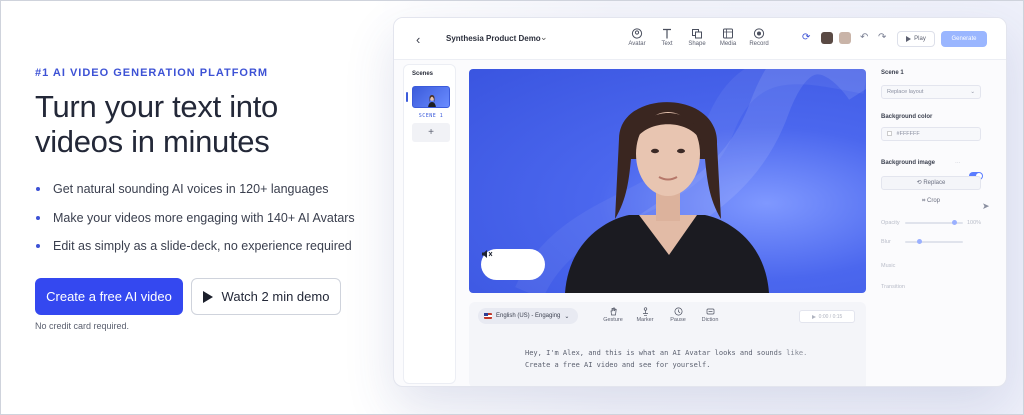  Describe the element at coordinates (759, 44) in the screenshot. I see `toolbar-label: Record` at that location.